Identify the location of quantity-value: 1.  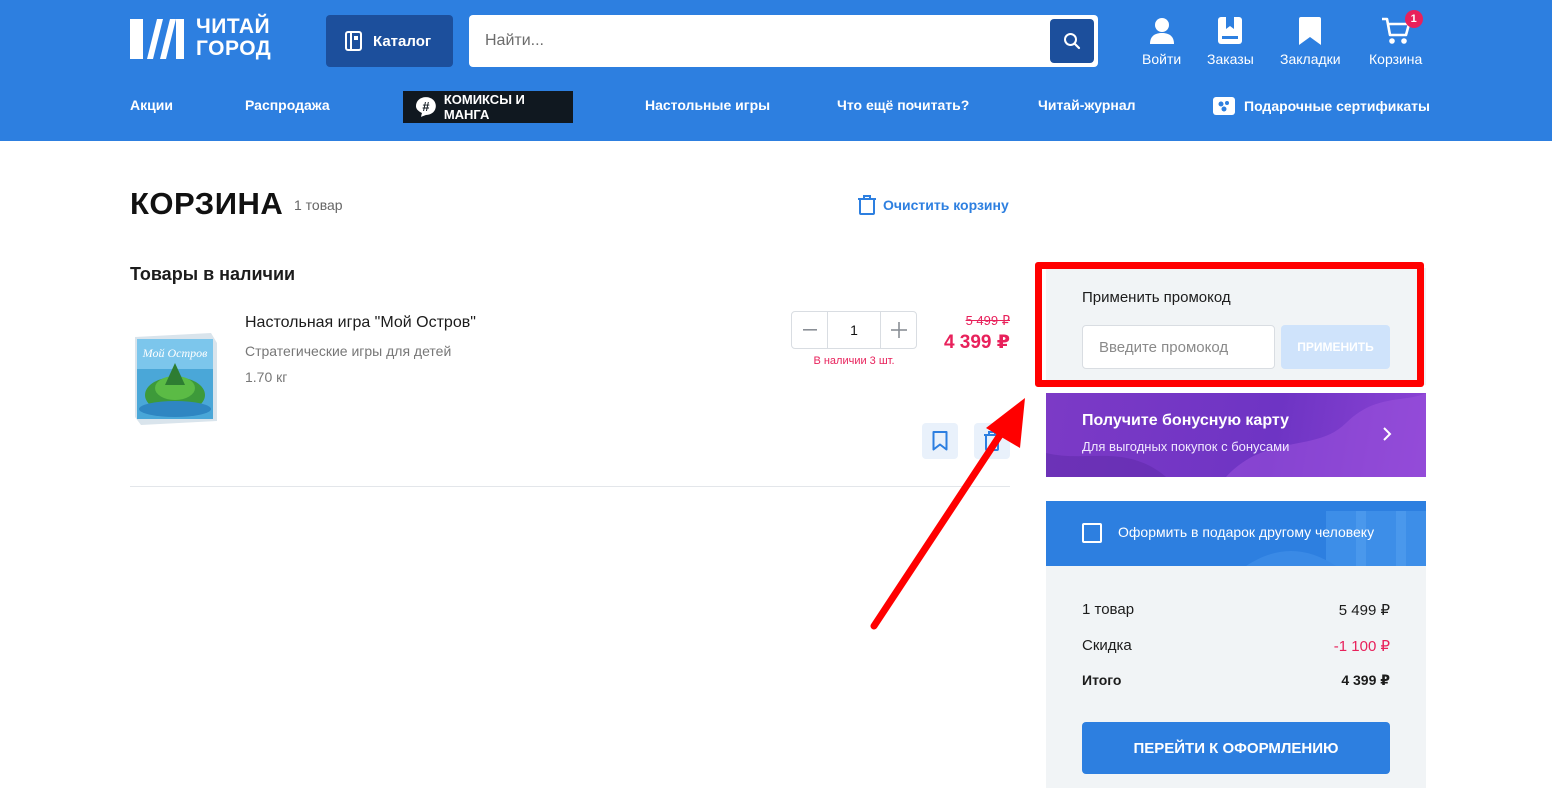
(854, 330).